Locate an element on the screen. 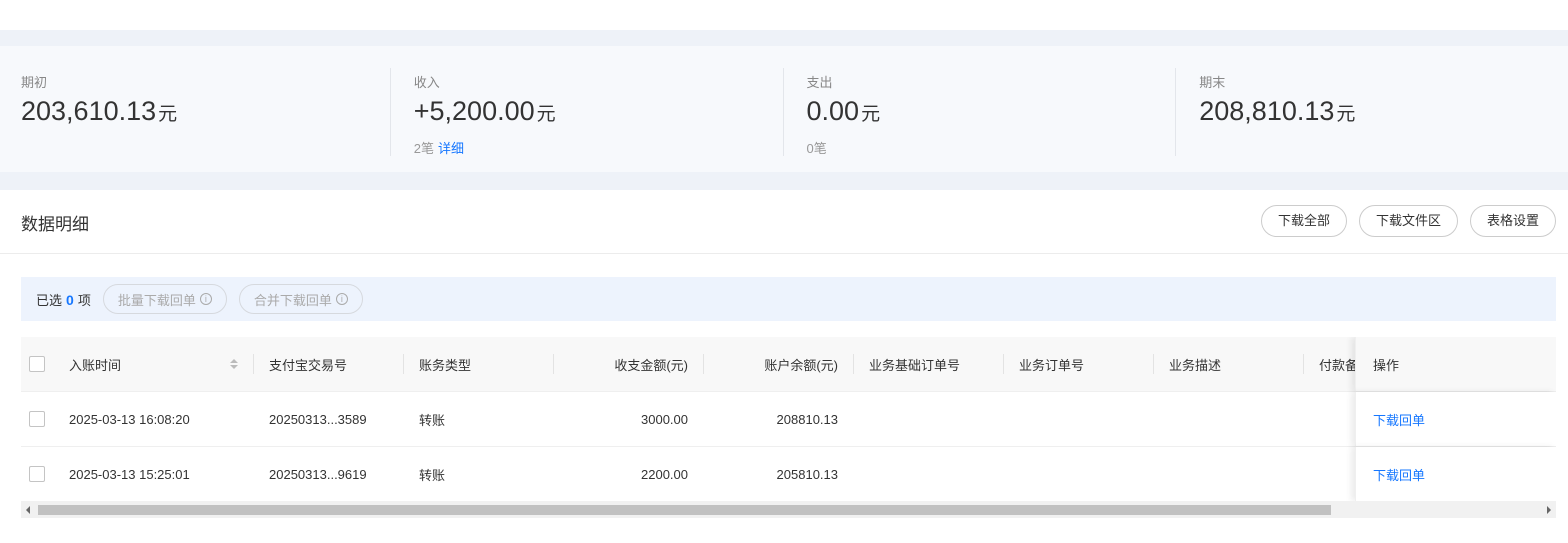 This screenshot has height=543, width=1568. select-all-checkbox is located at coordinates (37, 364).